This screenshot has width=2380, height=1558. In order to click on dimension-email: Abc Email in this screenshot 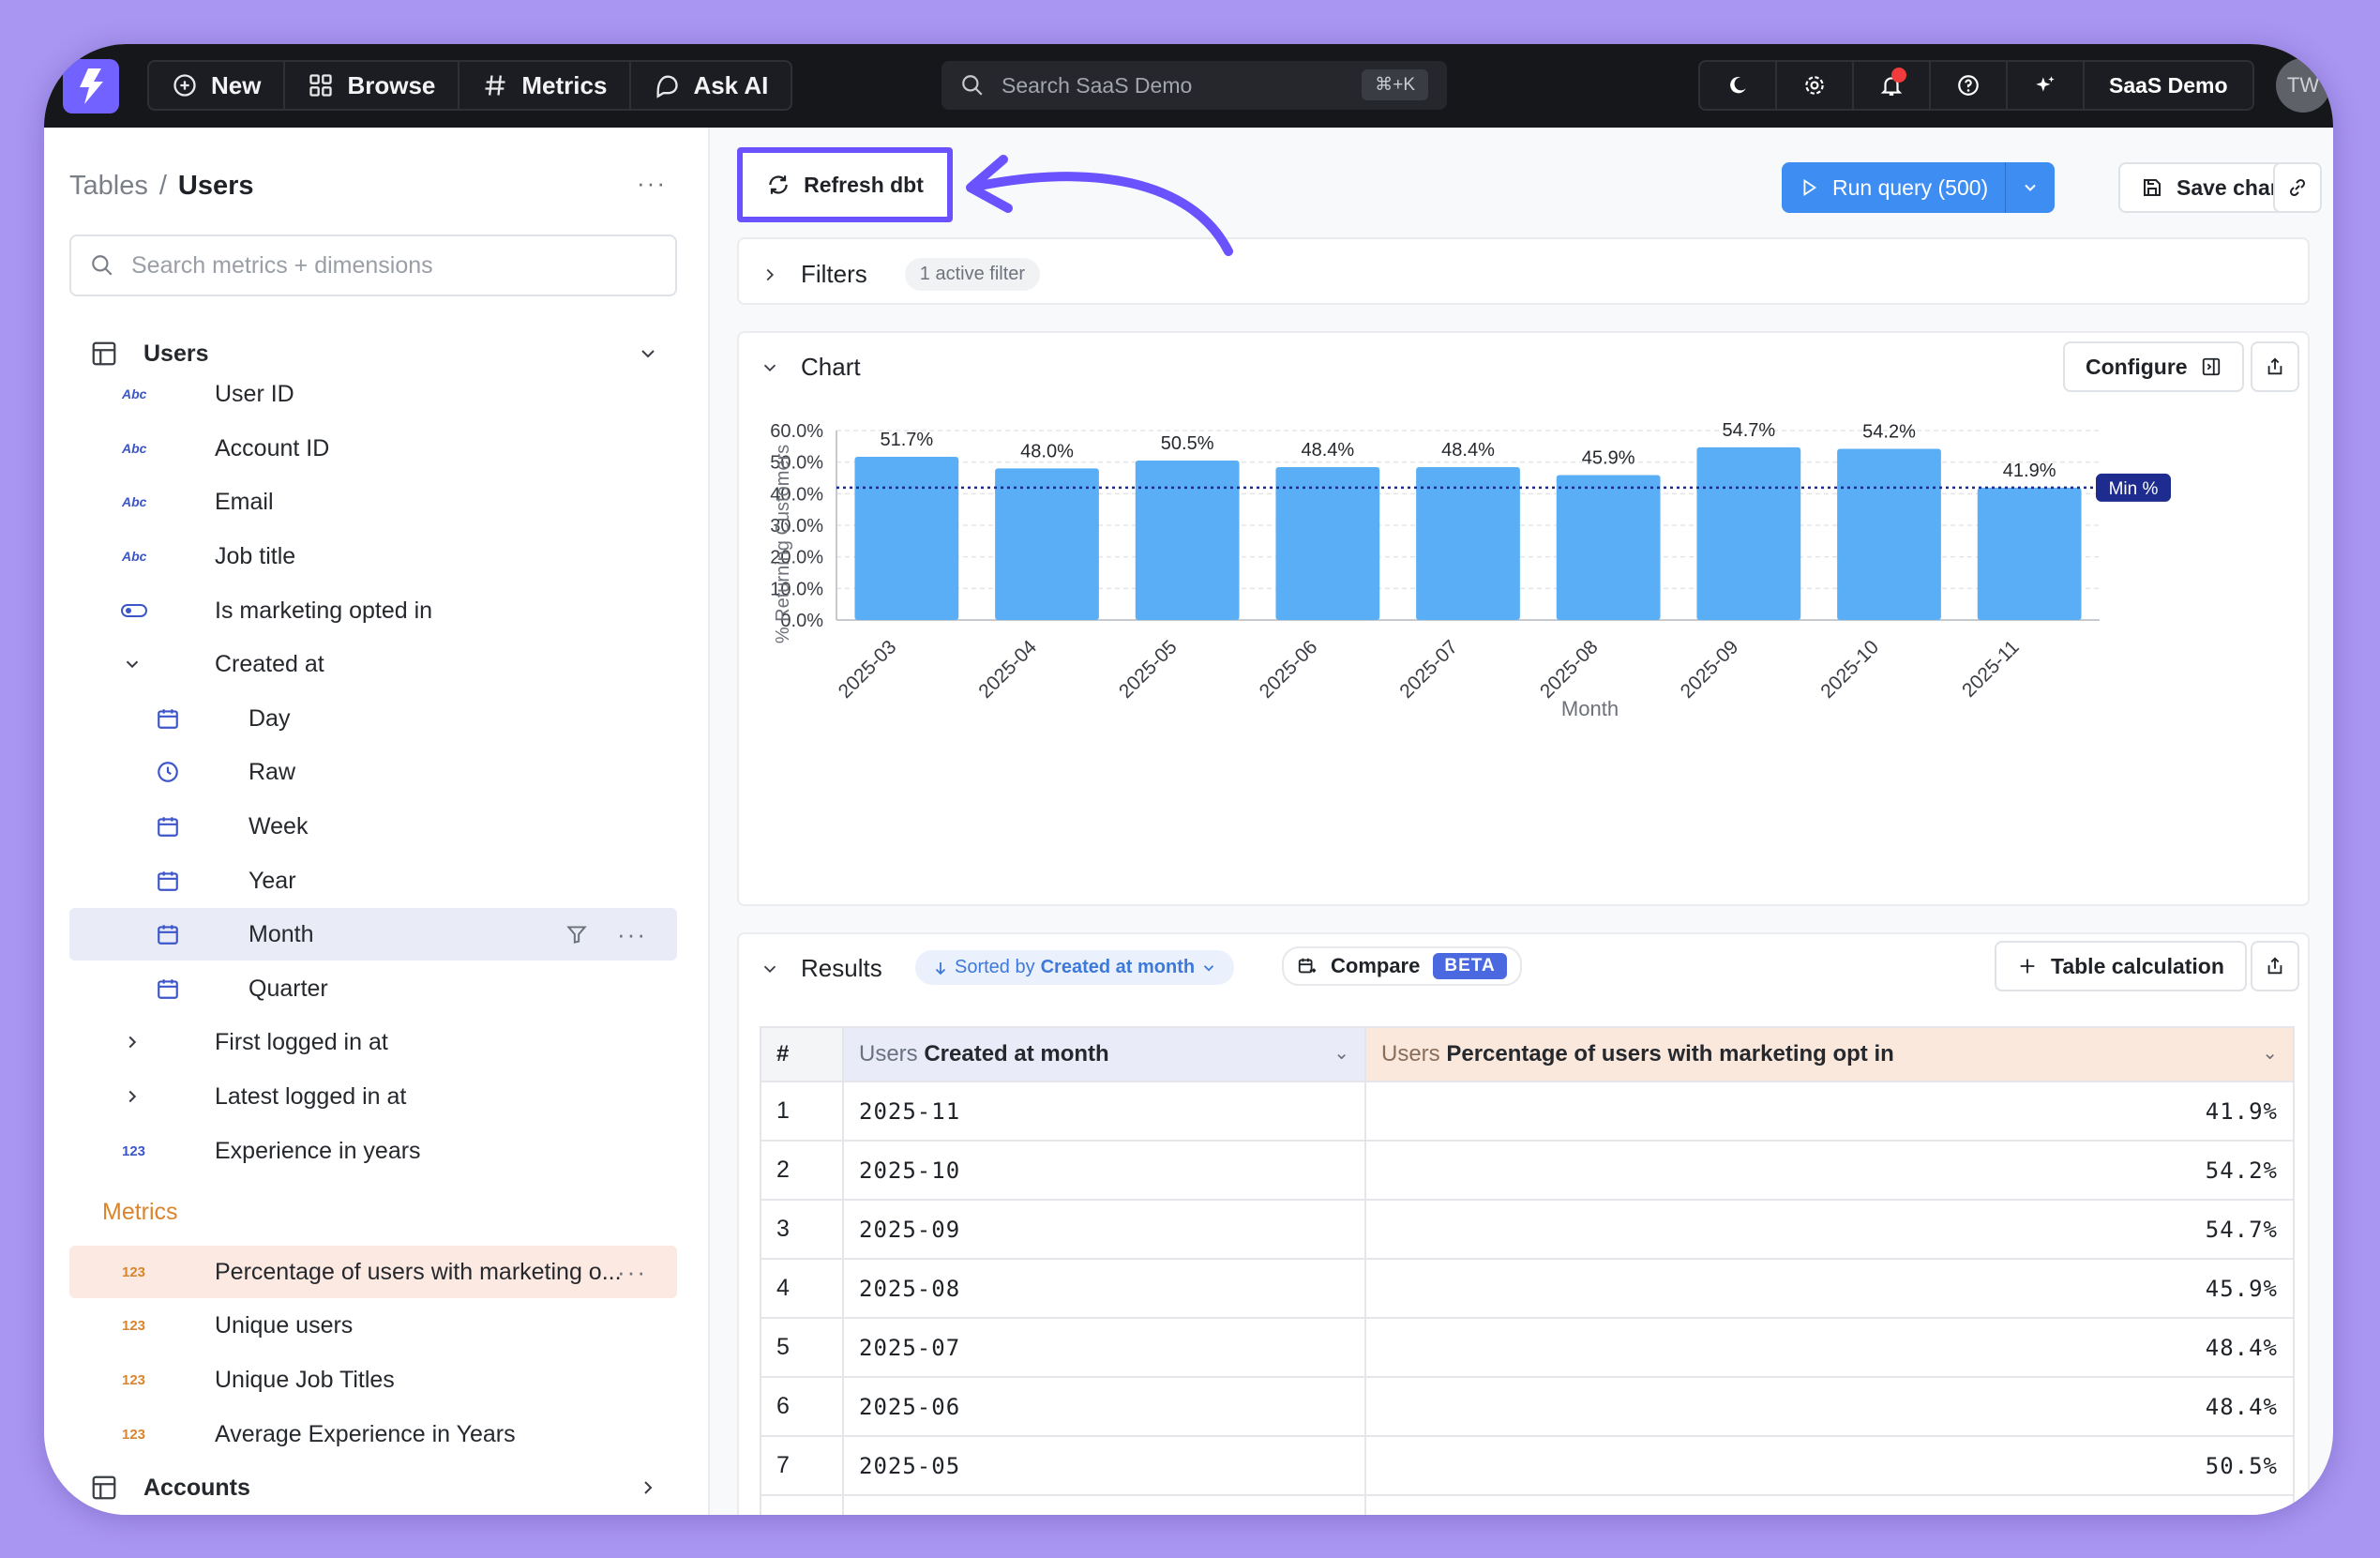, I will do `click(373, 502)`.